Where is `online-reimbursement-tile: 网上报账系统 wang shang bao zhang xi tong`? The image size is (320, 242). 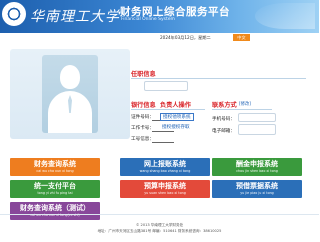 online-reimbursement-tile: 网上报账系统 wang shang bao zhang xi tong is located at coordinates (165, 167).